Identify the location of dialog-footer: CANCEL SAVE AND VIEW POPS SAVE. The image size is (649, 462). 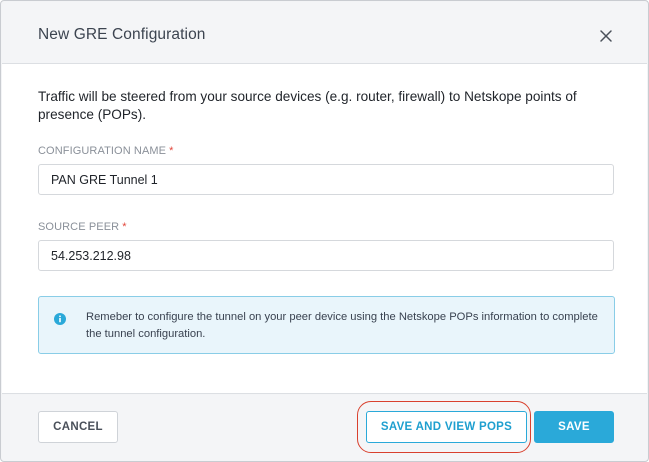
(324, 428).